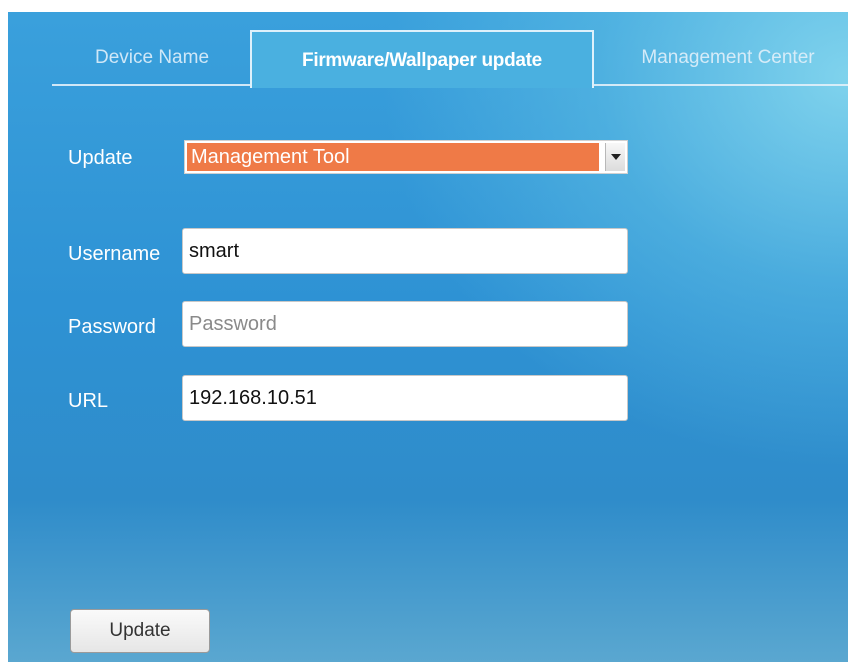 The width and height of the screenshot is (848, 662). I want to click on tab-firmware-wallpaper-update: Firmware/Wallpaper update, so click(422, 59).